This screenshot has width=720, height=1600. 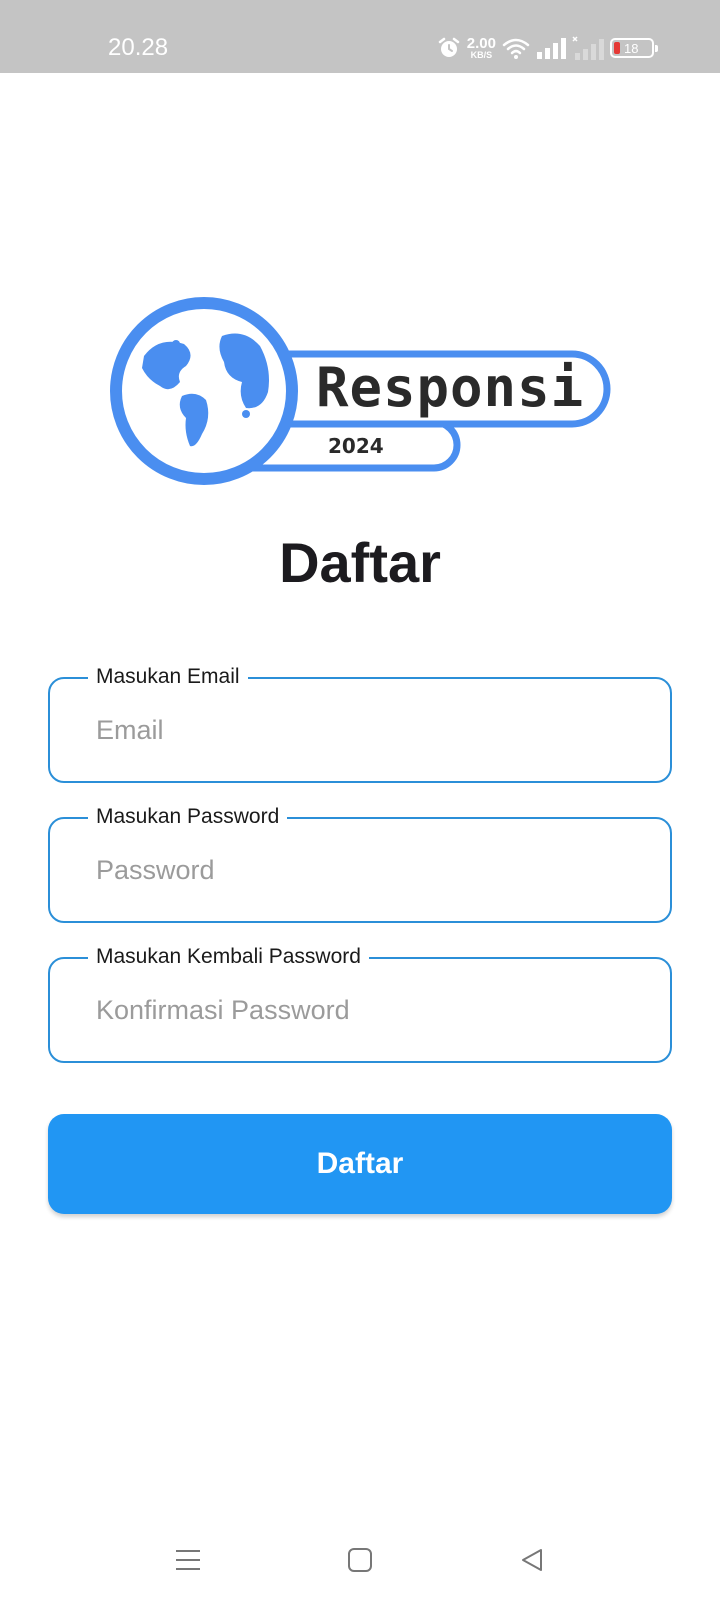 I want to click on confirm-password-input, so click(x=366, y=1010).